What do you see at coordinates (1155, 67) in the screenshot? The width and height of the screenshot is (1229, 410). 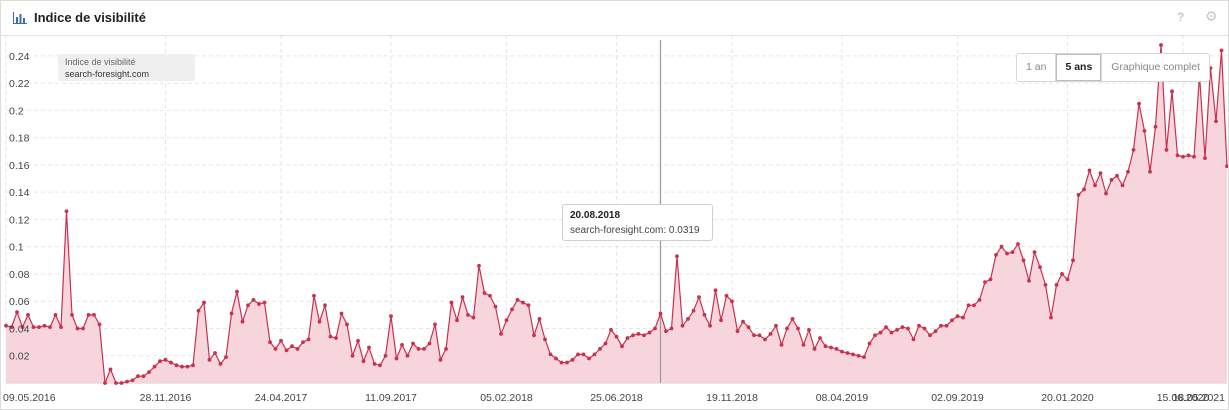 I see `range-full-chart-button: Graphique complet` at bounding box center [1155, 67].